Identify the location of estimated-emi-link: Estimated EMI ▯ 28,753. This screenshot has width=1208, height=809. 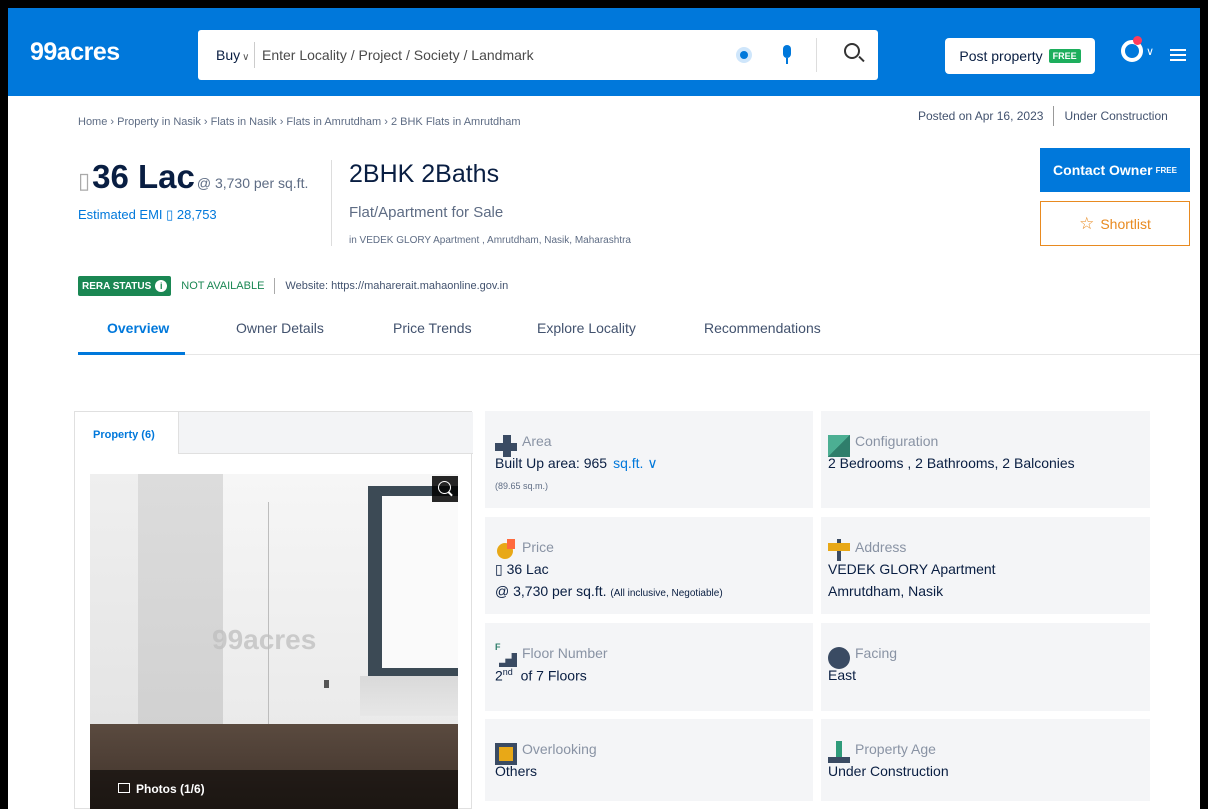
(147, 215).